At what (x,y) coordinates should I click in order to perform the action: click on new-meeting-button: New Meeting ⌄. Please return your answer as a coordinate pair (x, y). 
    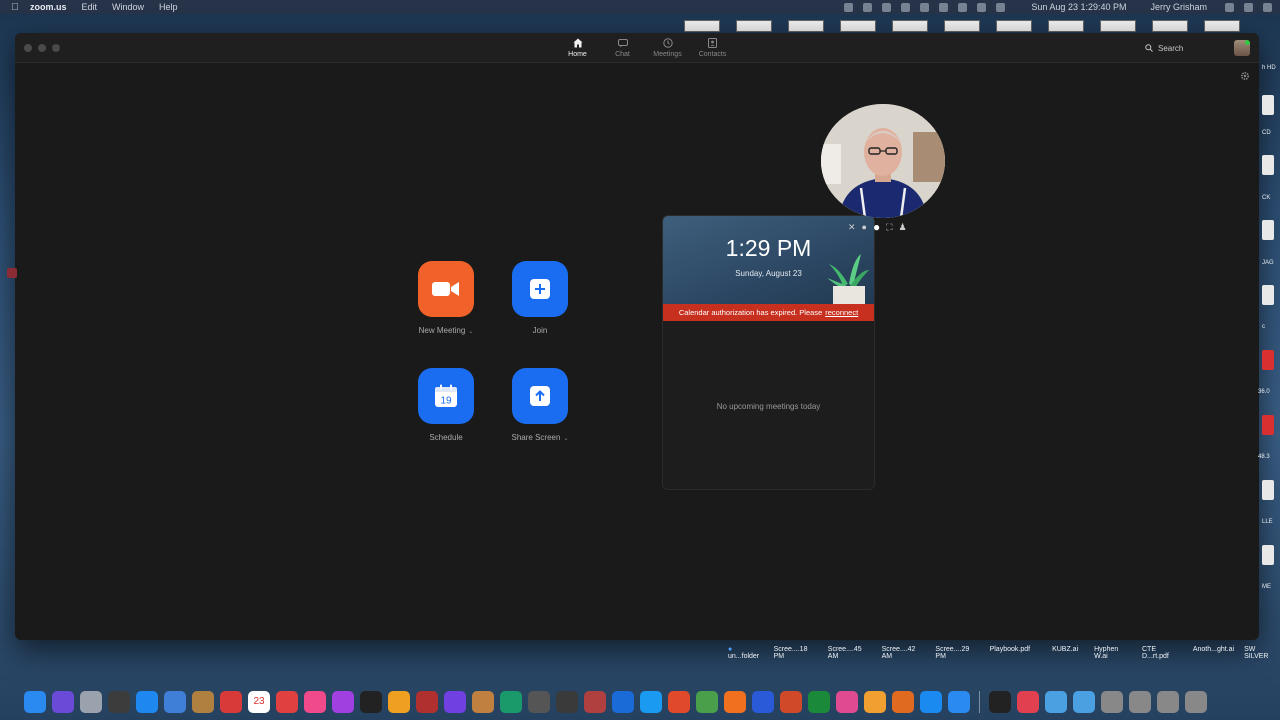
    Looking at the image, I should click on (446, 298).